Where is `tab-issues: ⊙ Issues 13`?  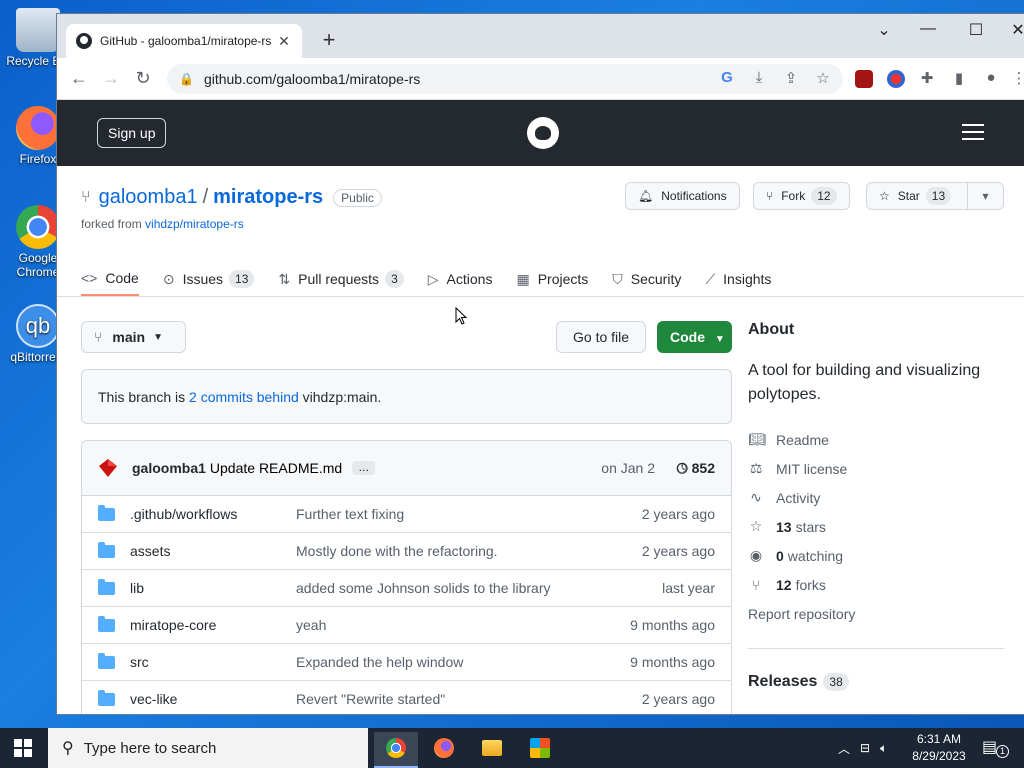
tab-issues: ⊙ Issues 13 is located at coordinates (209, 279).